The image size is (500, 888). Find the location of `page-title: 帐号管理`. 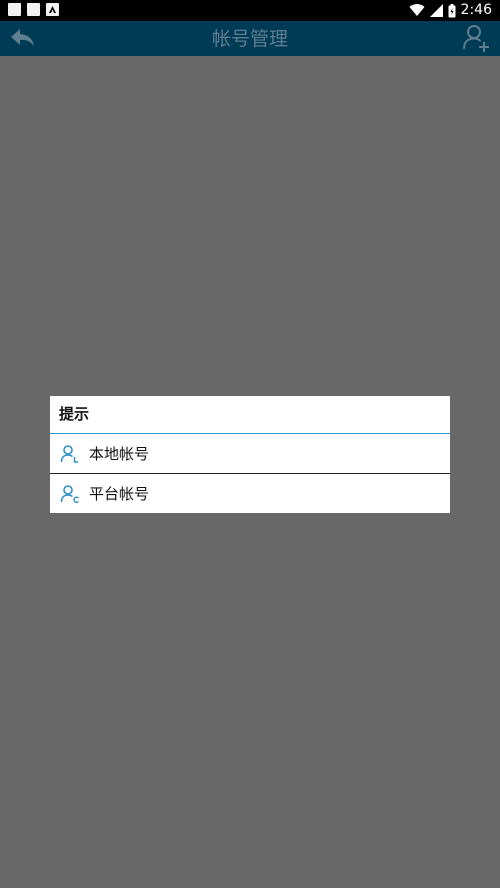

page-title: 帐号管理 is located at coordinates (249, 39).